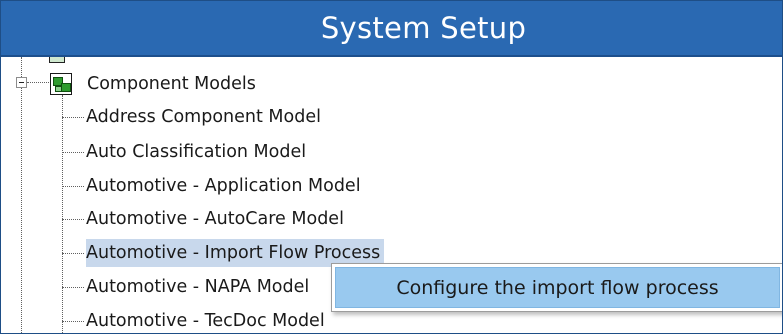 This screenshot has height=334, width=783. Describe the element at coordinates (198, 152) in the screenshot. I see `tree-item-auto-classification-model: Auto Classification Model` at that location.